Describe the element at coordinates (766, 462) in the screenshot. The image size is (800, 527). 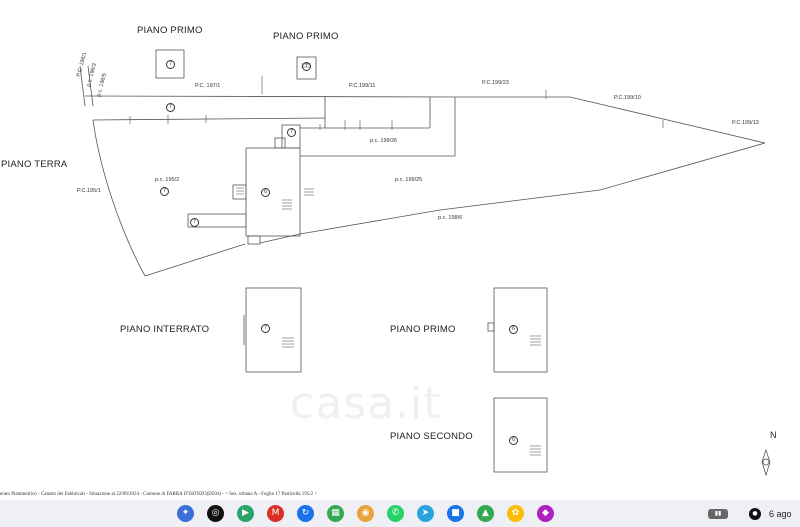
I see `compass-icon` at that location.